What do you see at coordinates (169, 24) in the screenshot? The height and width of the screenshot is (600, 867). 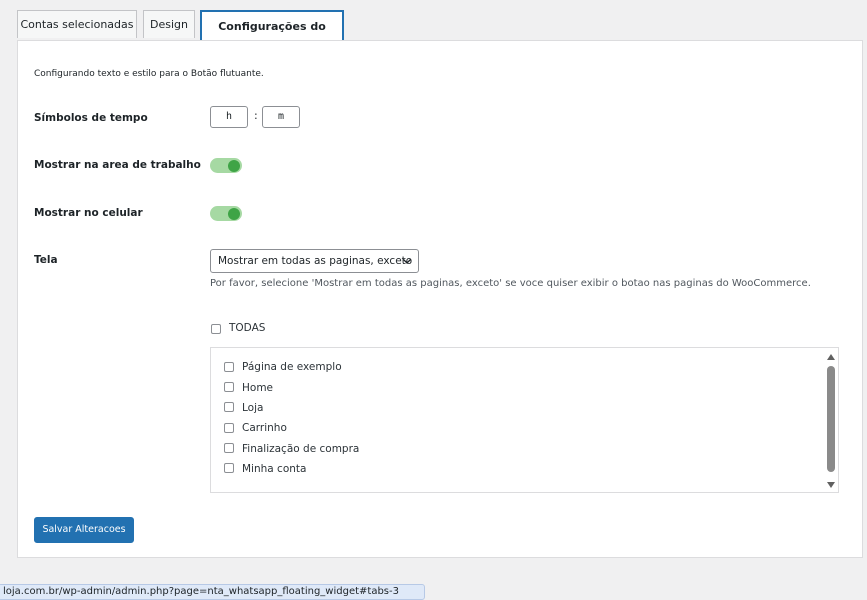 I see `tab-design: Design` at bounding box center [169, 24].